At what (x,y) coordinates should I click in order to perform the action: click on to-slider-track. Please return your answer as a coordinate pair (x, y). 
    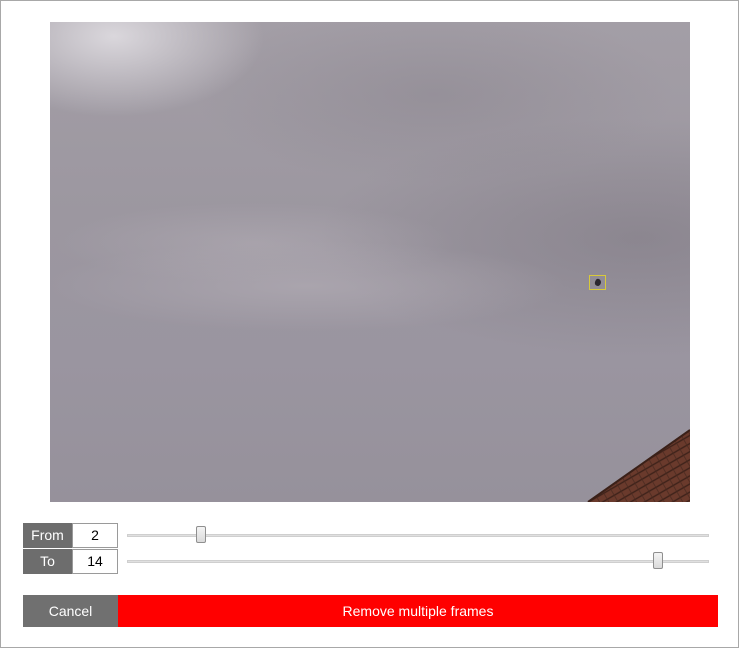
    Looking at the image, I should click on (418, 561).